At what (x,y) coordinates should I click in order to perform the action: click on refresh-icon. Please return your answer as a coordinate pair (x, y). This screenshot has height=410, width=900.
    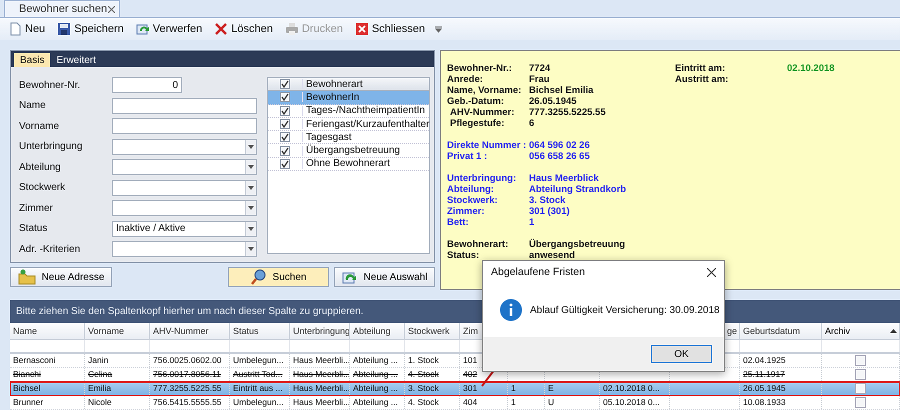
    Looking at the image, I should click on (143, 29).